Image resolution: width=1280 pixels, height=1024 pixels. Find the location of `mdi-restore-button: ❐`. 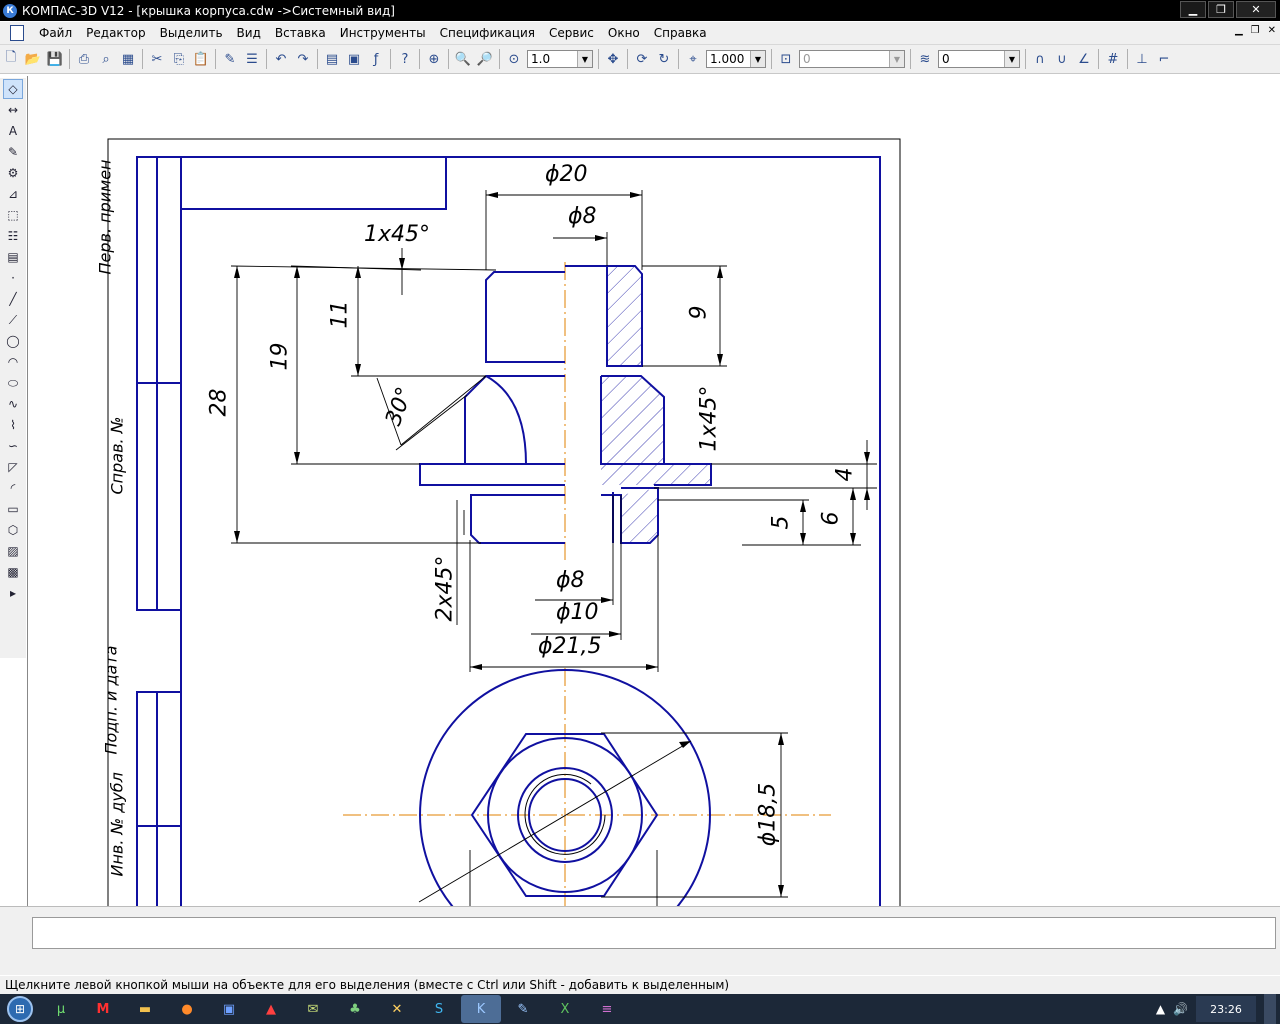

mdi-restore-button: ❐ is located at coordinates (1255, 30).